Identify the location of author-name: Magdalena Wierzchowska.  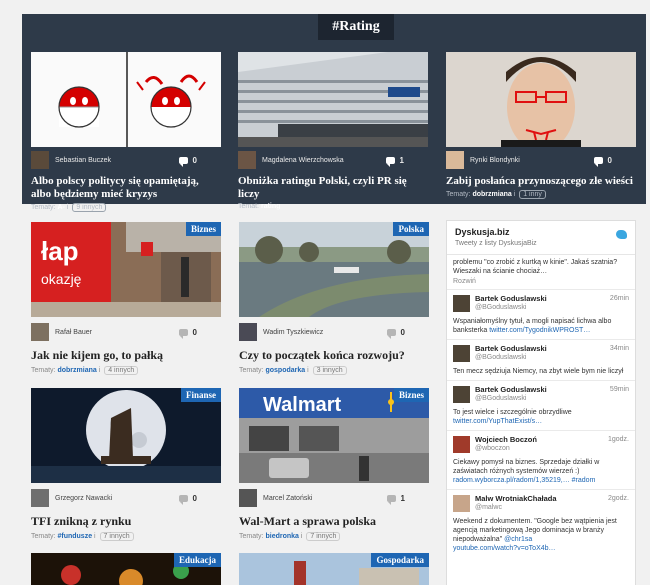
(324, 160).